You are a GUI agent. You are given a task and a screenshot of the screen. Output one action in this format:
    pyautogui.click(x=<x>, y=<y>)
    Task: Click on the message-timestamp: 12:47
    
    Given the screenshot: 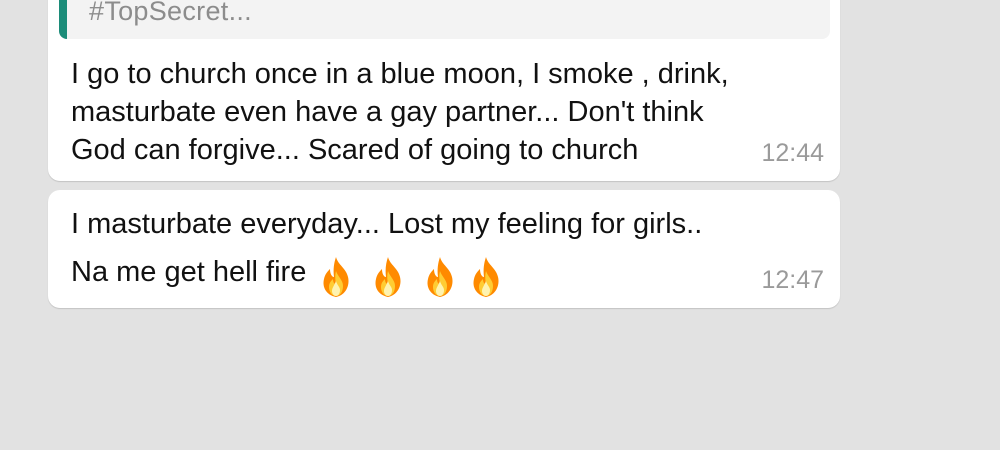 What is the action you would take?
    pyautogui.click(x=792, y=280)
    